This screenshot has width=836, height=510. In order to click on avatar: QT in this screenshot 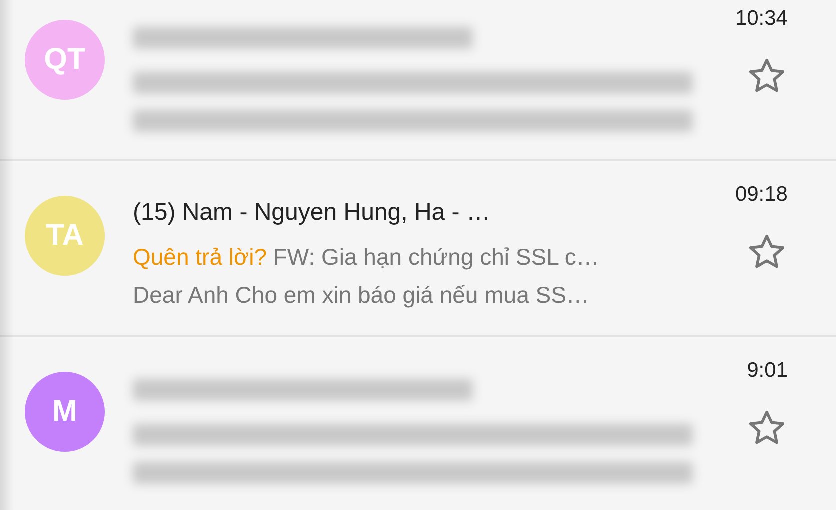, I will do `click(65, 60)`.